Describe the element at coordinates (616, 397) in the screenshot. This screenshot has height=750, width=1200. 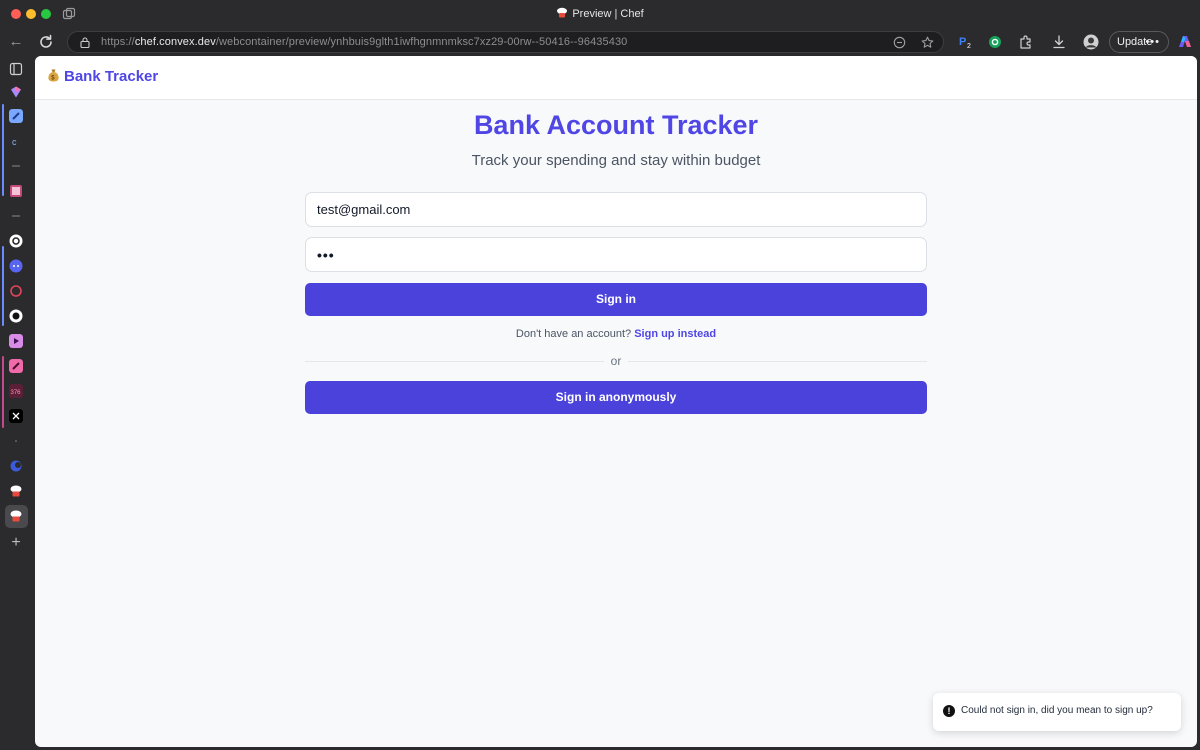
I see `sign-in-anonymously-button: Sign in anonymously` at that location.